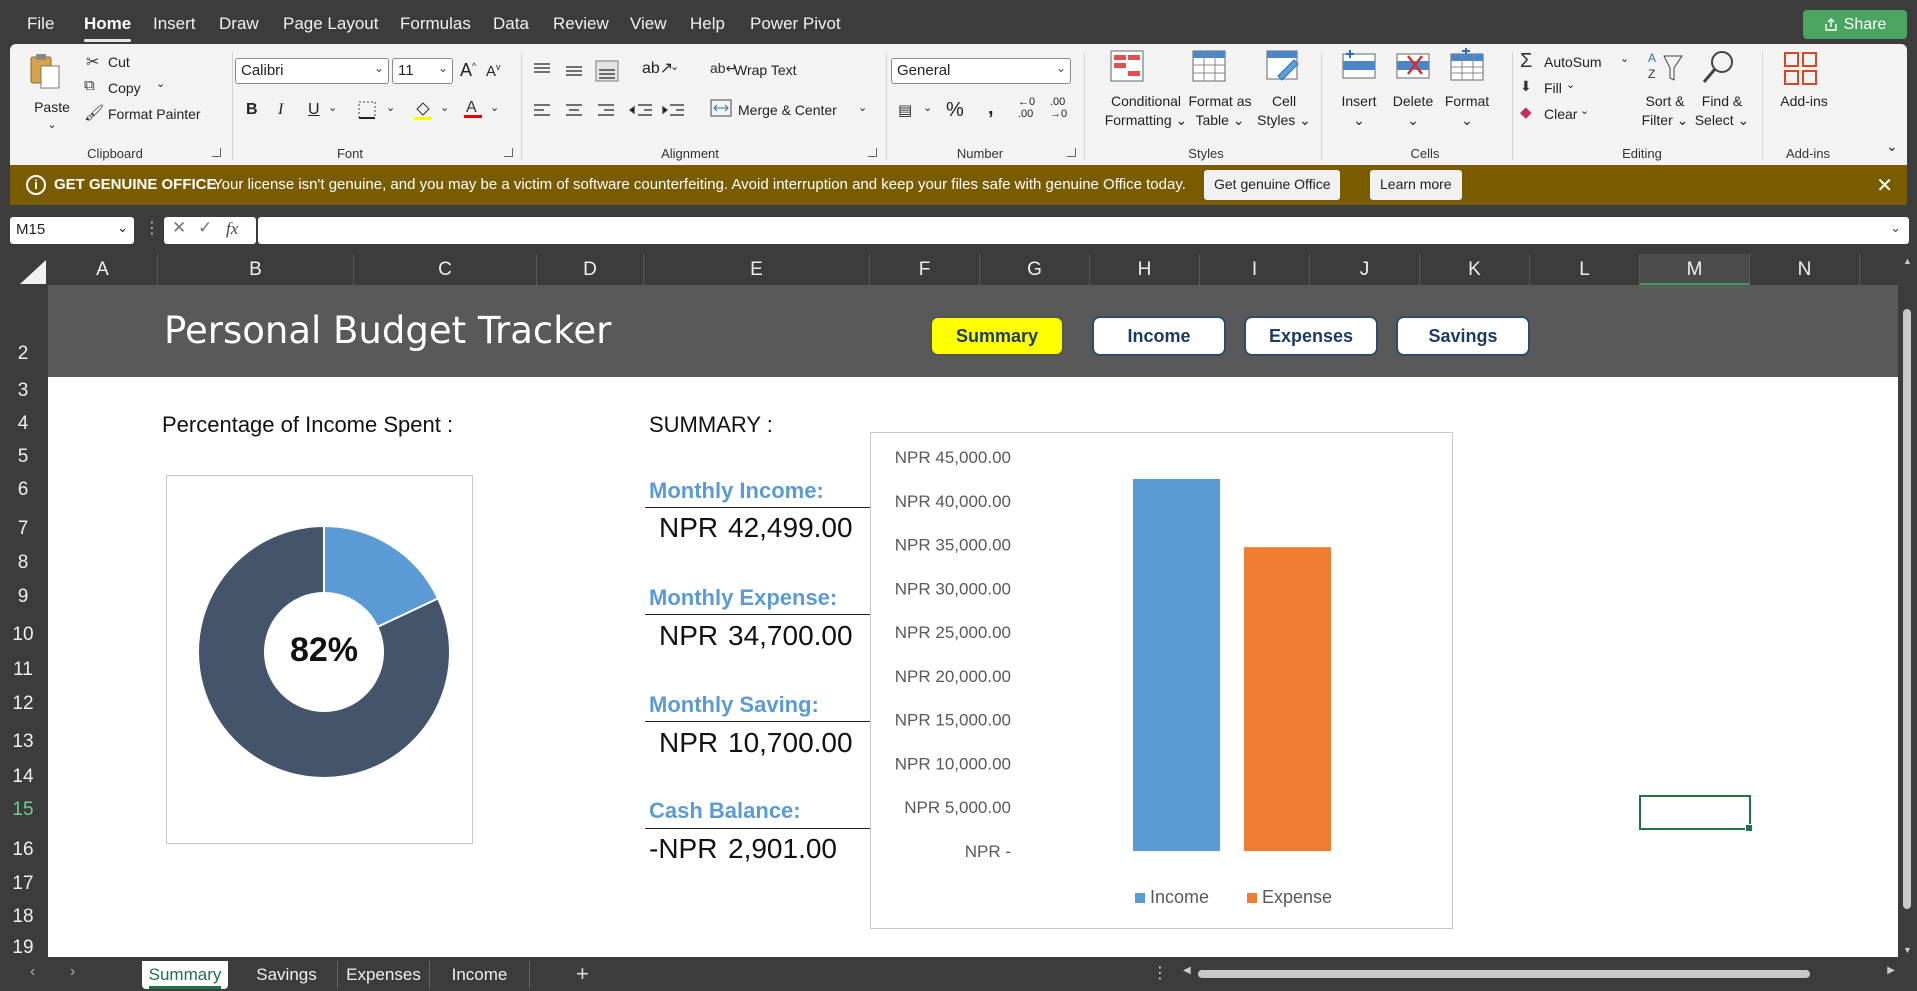 This screenshot has width=1917, height=991. What do you see at coordinates (1058, 108) in the screenshot?
I see `decrease-decimal-icon: .00 →0` at bounding box center [1058, 108].